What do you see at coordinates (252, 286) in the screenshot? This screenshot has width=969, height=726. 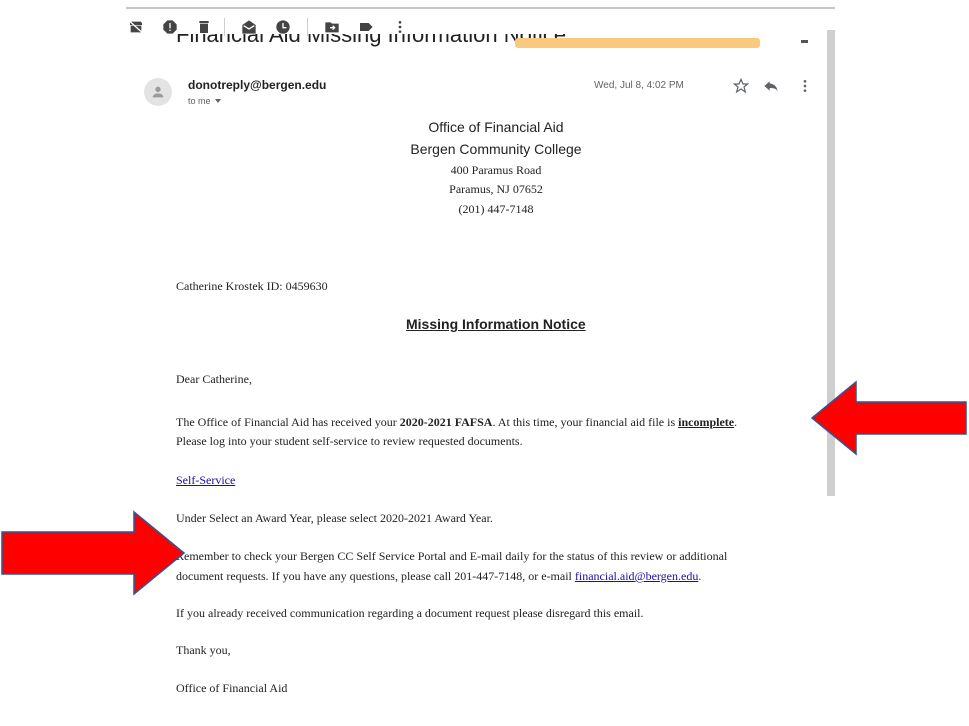 I see `student-line: Catherine Krostek ID: 0459630` at bounding box center [252, 286].